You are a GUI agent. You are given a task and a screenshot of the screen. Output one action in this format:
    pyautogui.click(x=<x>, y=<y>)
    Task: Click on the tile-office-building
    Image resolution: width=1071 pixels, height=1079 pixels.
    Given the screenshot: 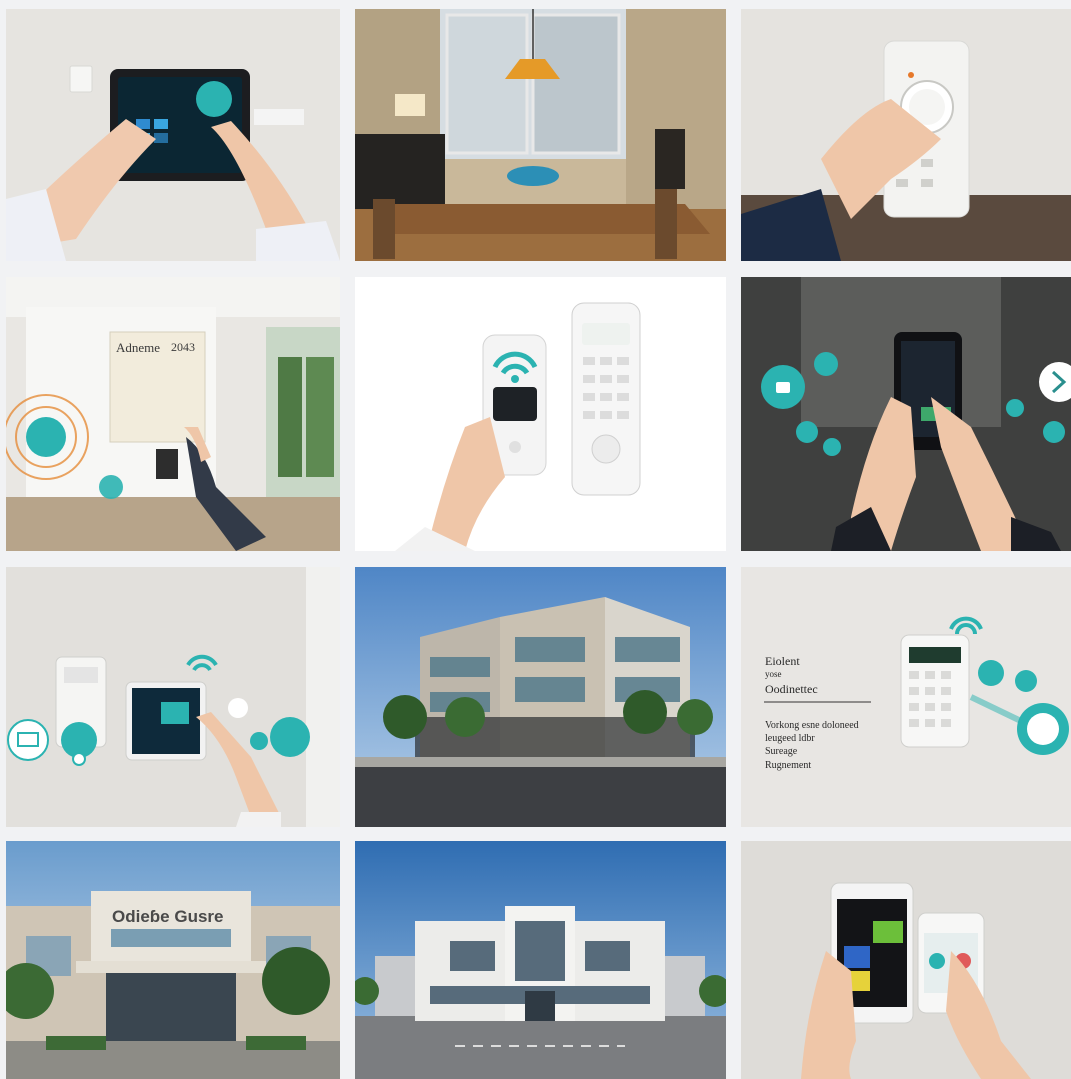 What is the action you would take?
    pyautogui.click(x=540, y=697)
    